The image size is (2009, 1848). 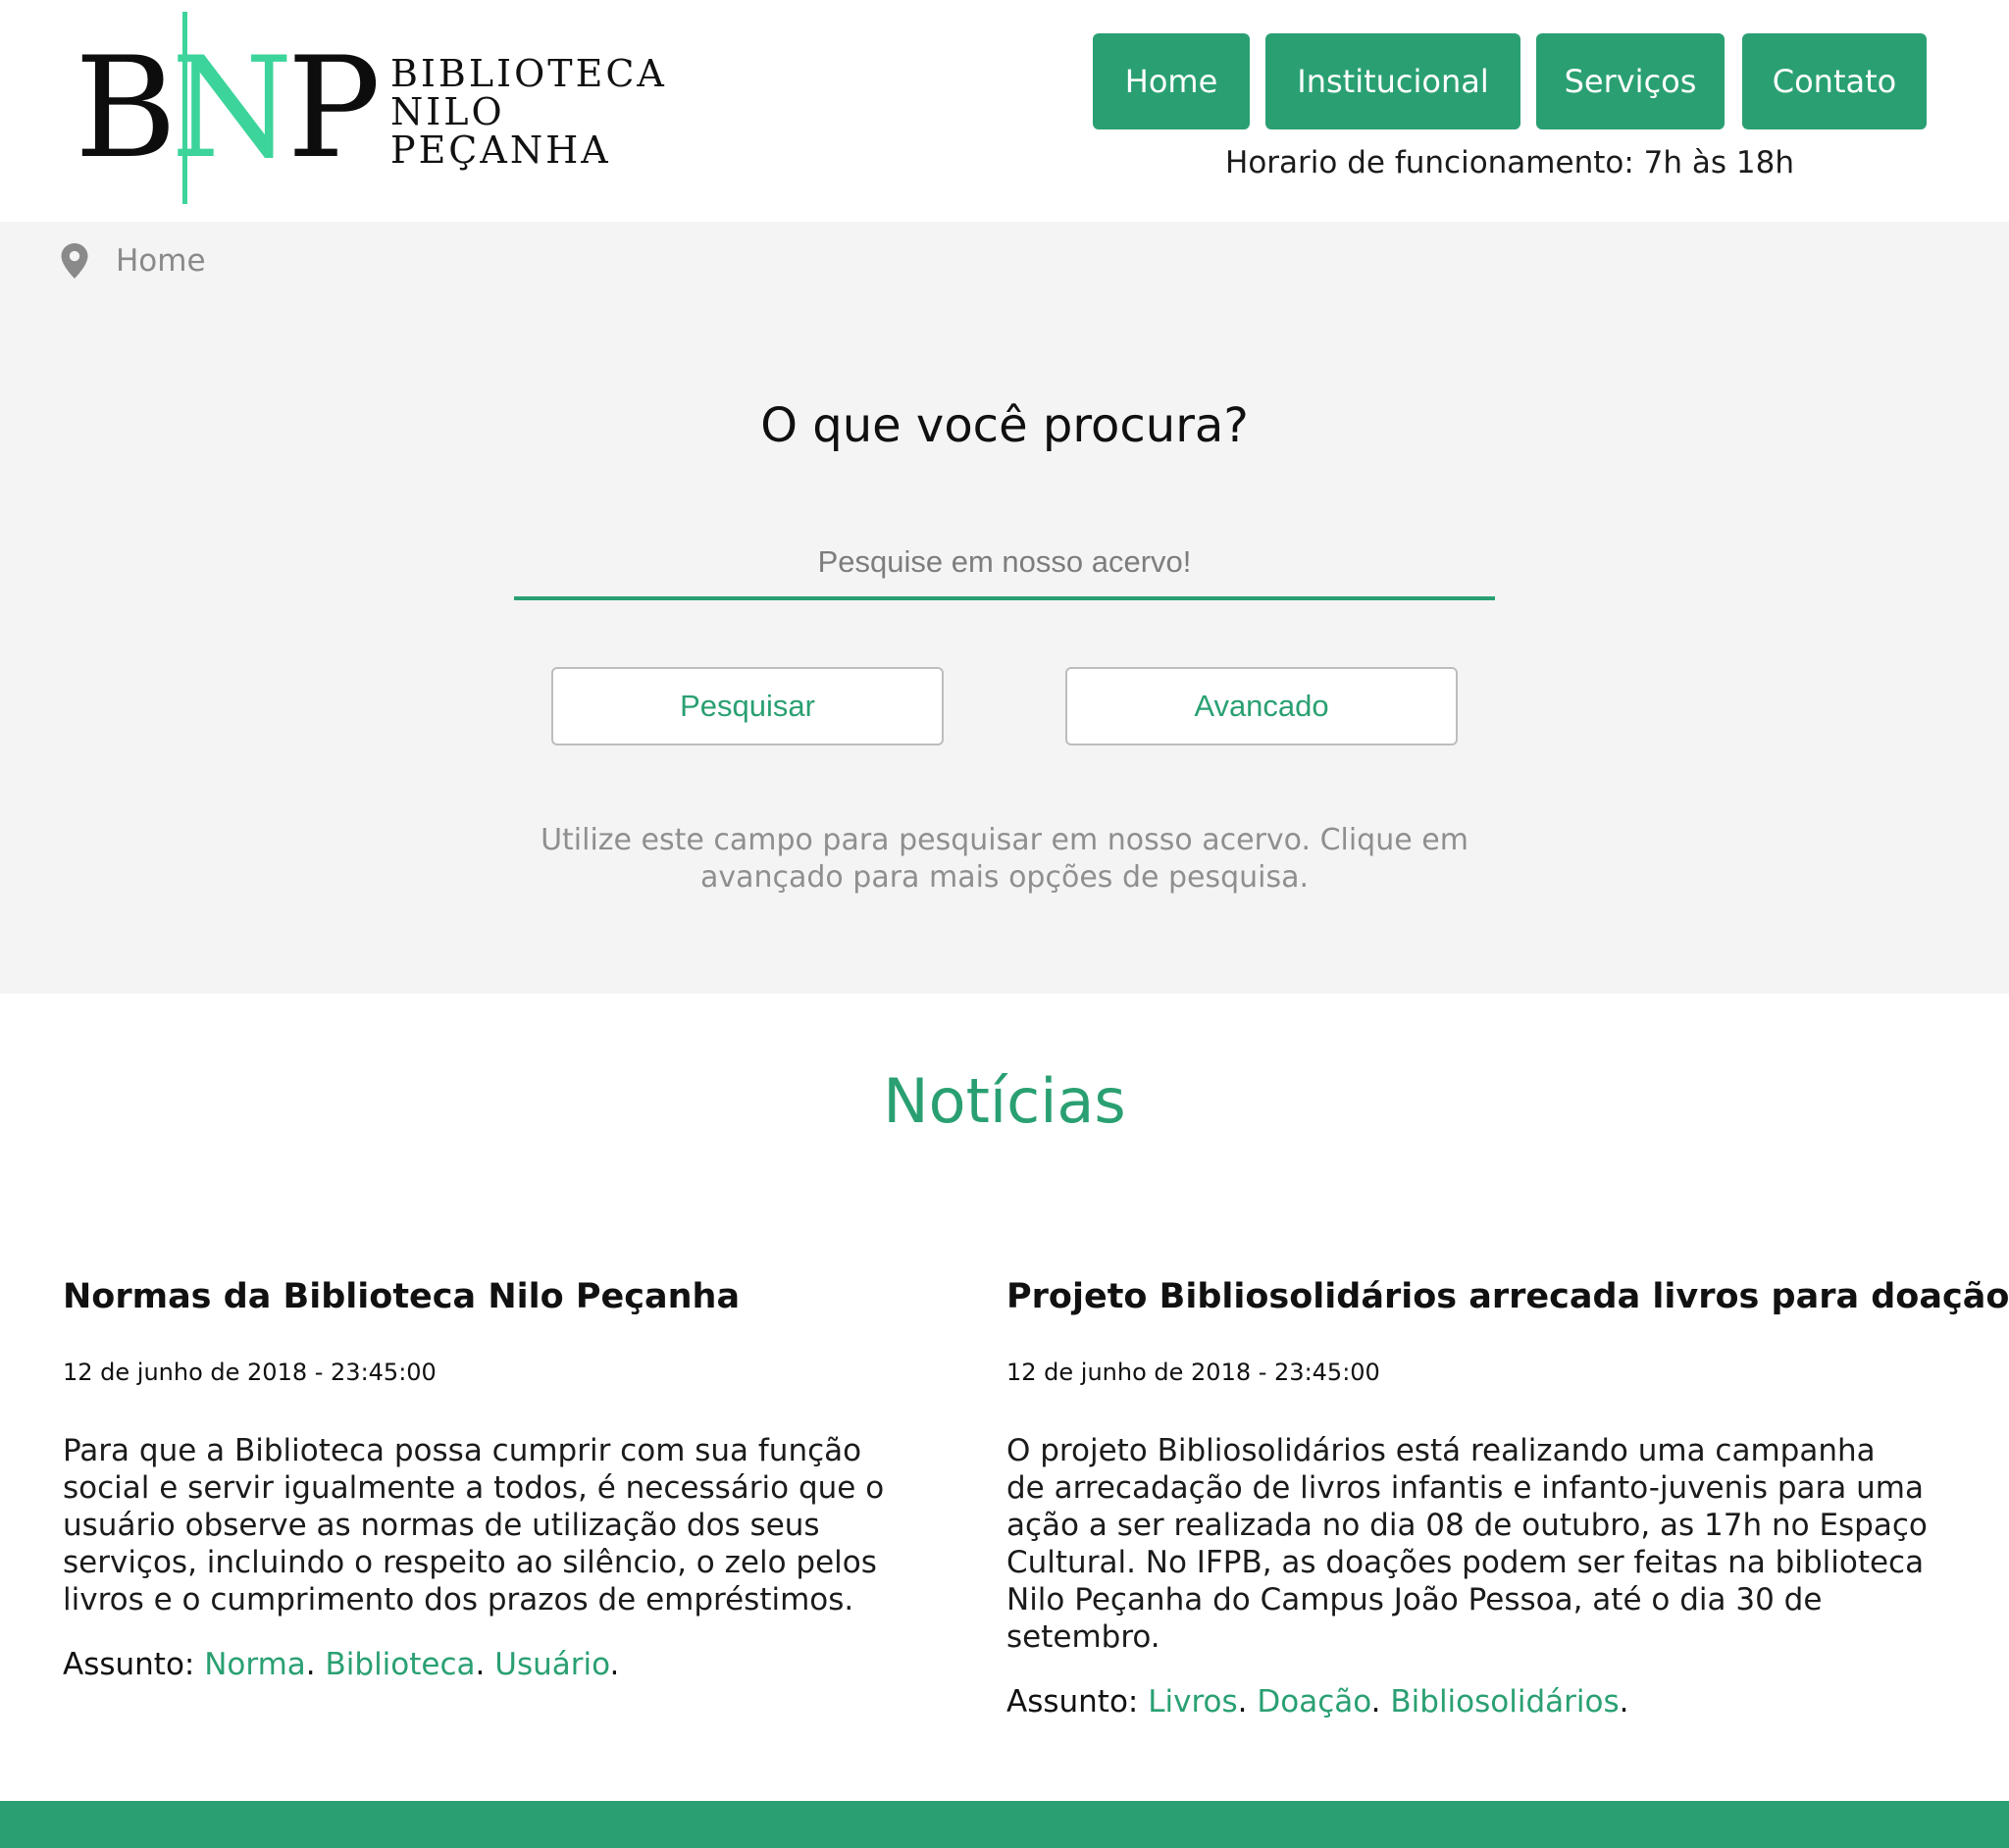 What do you see at coordinates (747, 706) in the screenshot?
I see `search-button: Pesquisar` at bounding box center [747, 706].